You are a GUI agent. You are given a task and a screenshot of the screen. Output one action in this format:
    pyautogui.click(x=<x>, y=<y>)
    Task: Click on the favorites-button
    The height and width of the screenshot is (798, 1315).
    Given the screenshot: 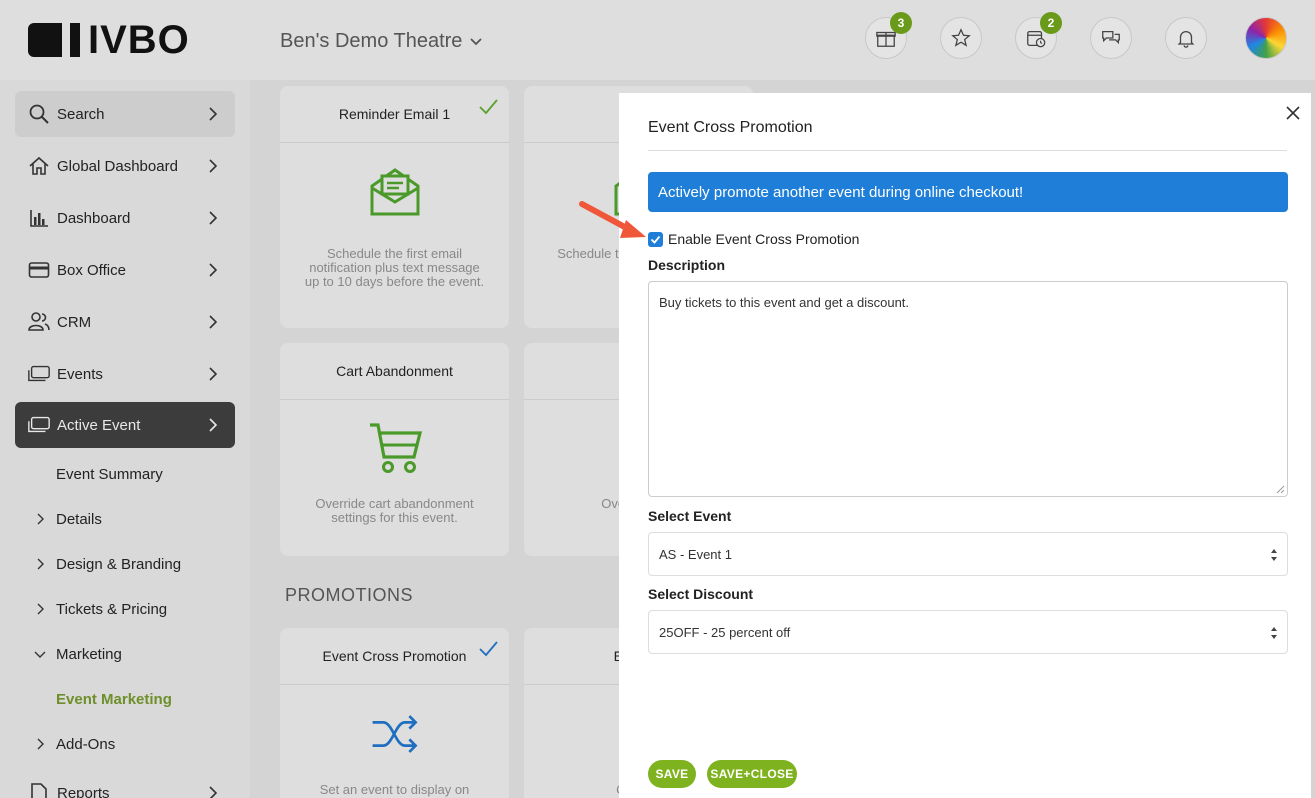 What is the action you would take?
    pyautogui.click(x=961, y=38)
    